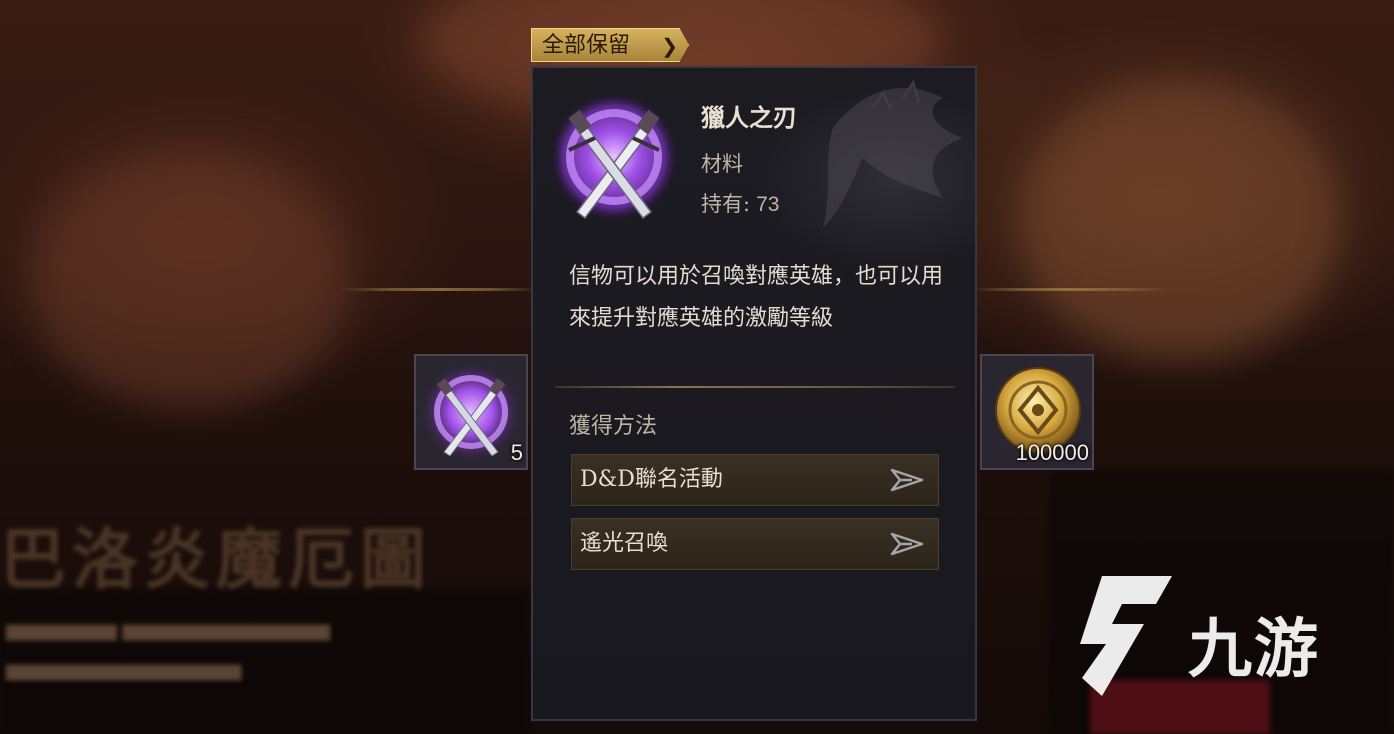  What do you see at coordinates (726, 204) in the screenshot?
I see `owned-label: 持有:` at bounding box center [726, 204].